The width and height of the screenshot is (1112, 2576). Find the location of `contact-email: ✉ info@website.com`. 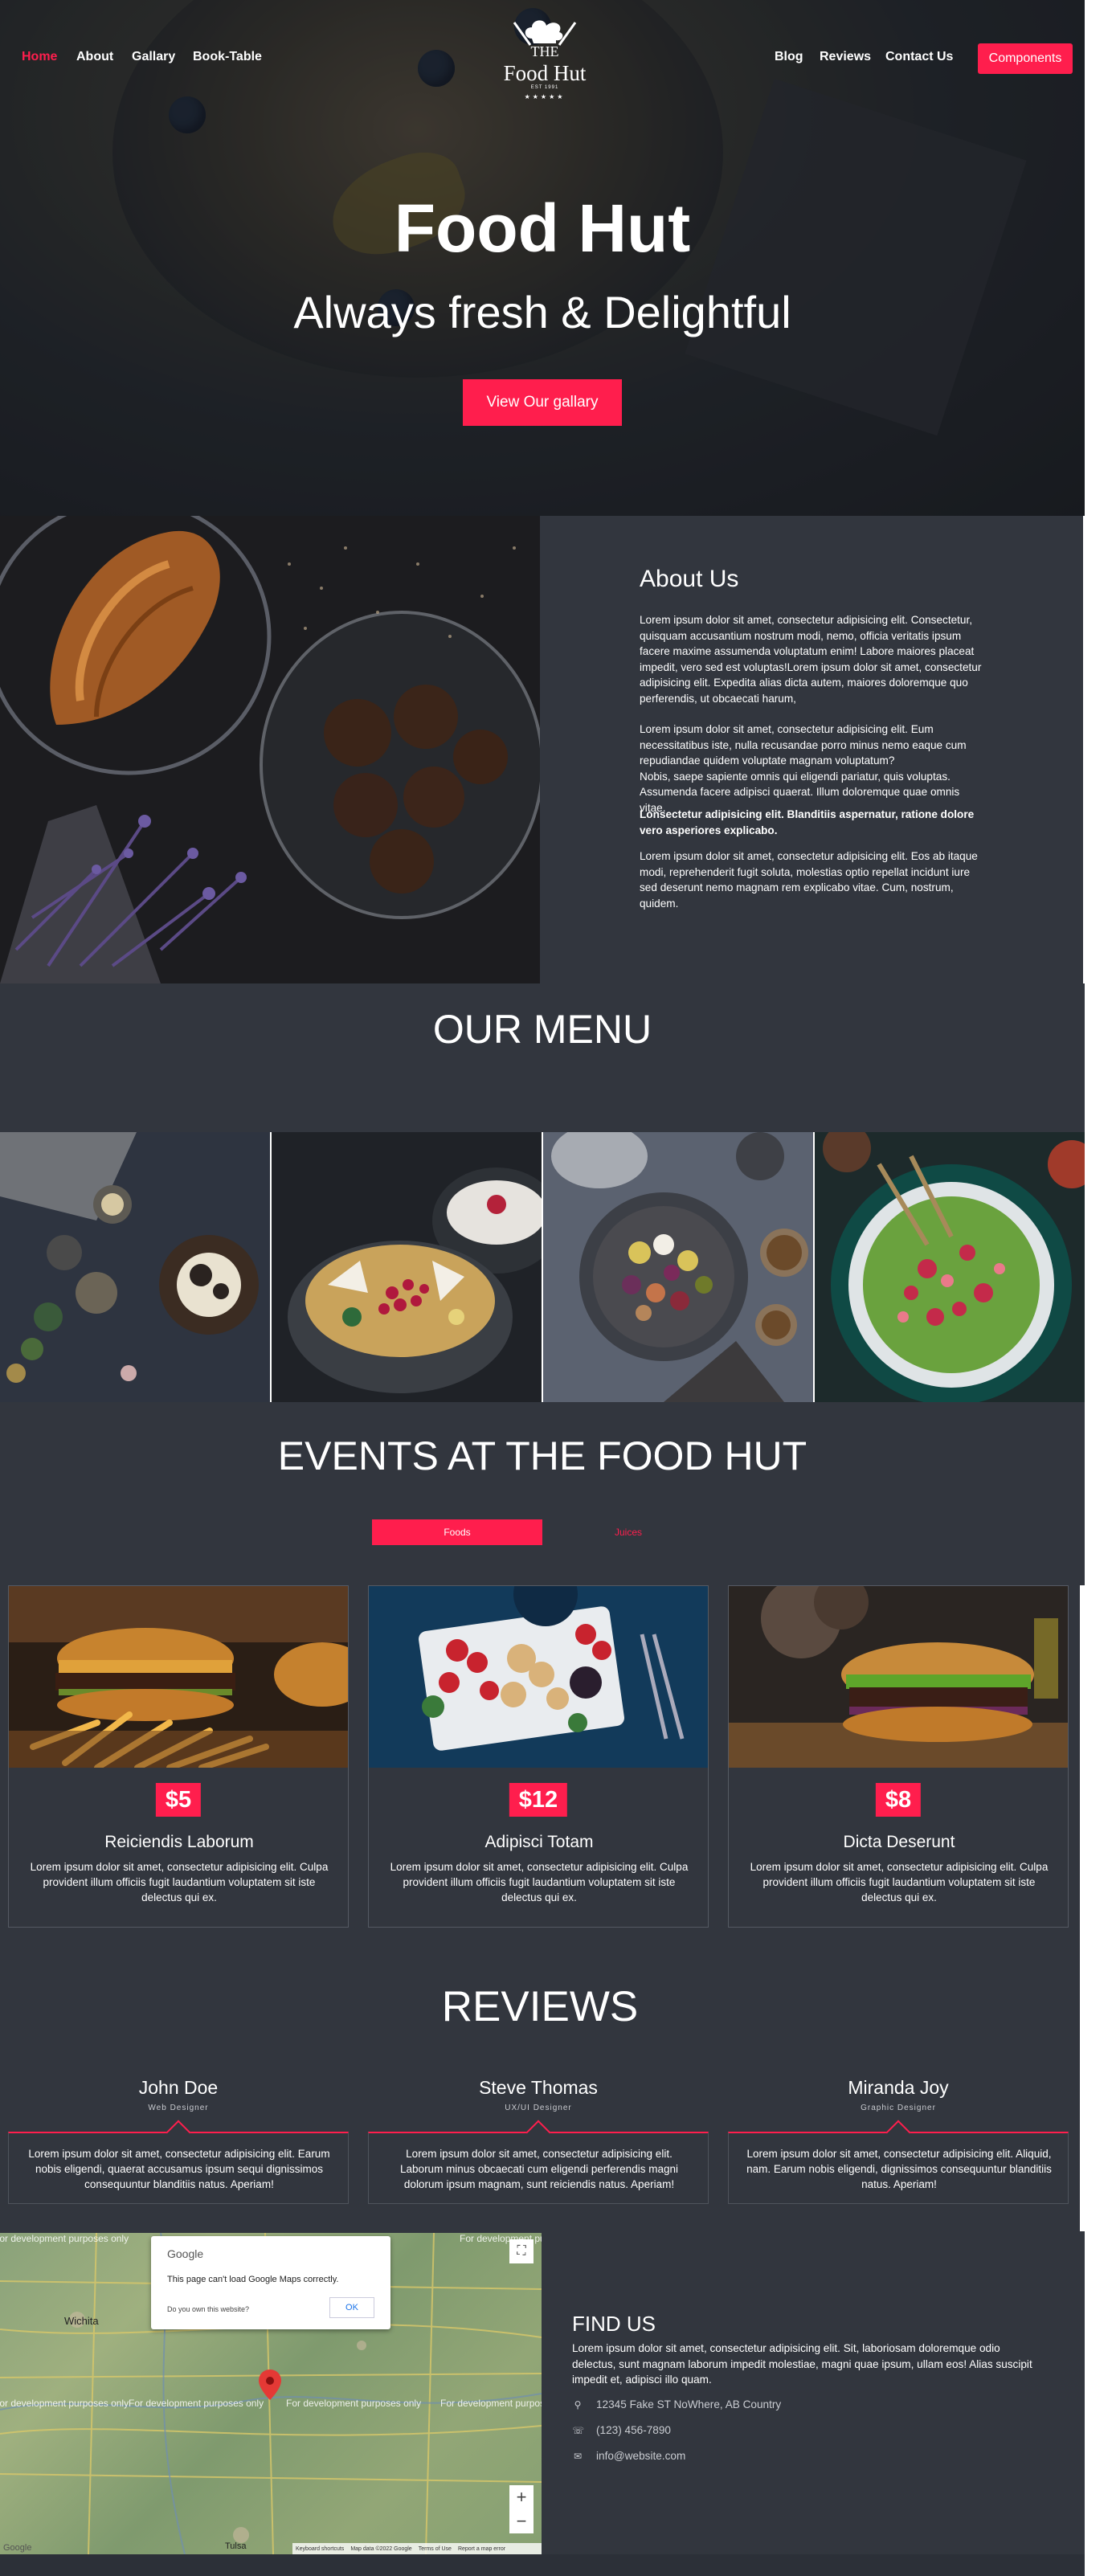

contact-email: ✉ info@website.com is located at coordinates (628, 2456).